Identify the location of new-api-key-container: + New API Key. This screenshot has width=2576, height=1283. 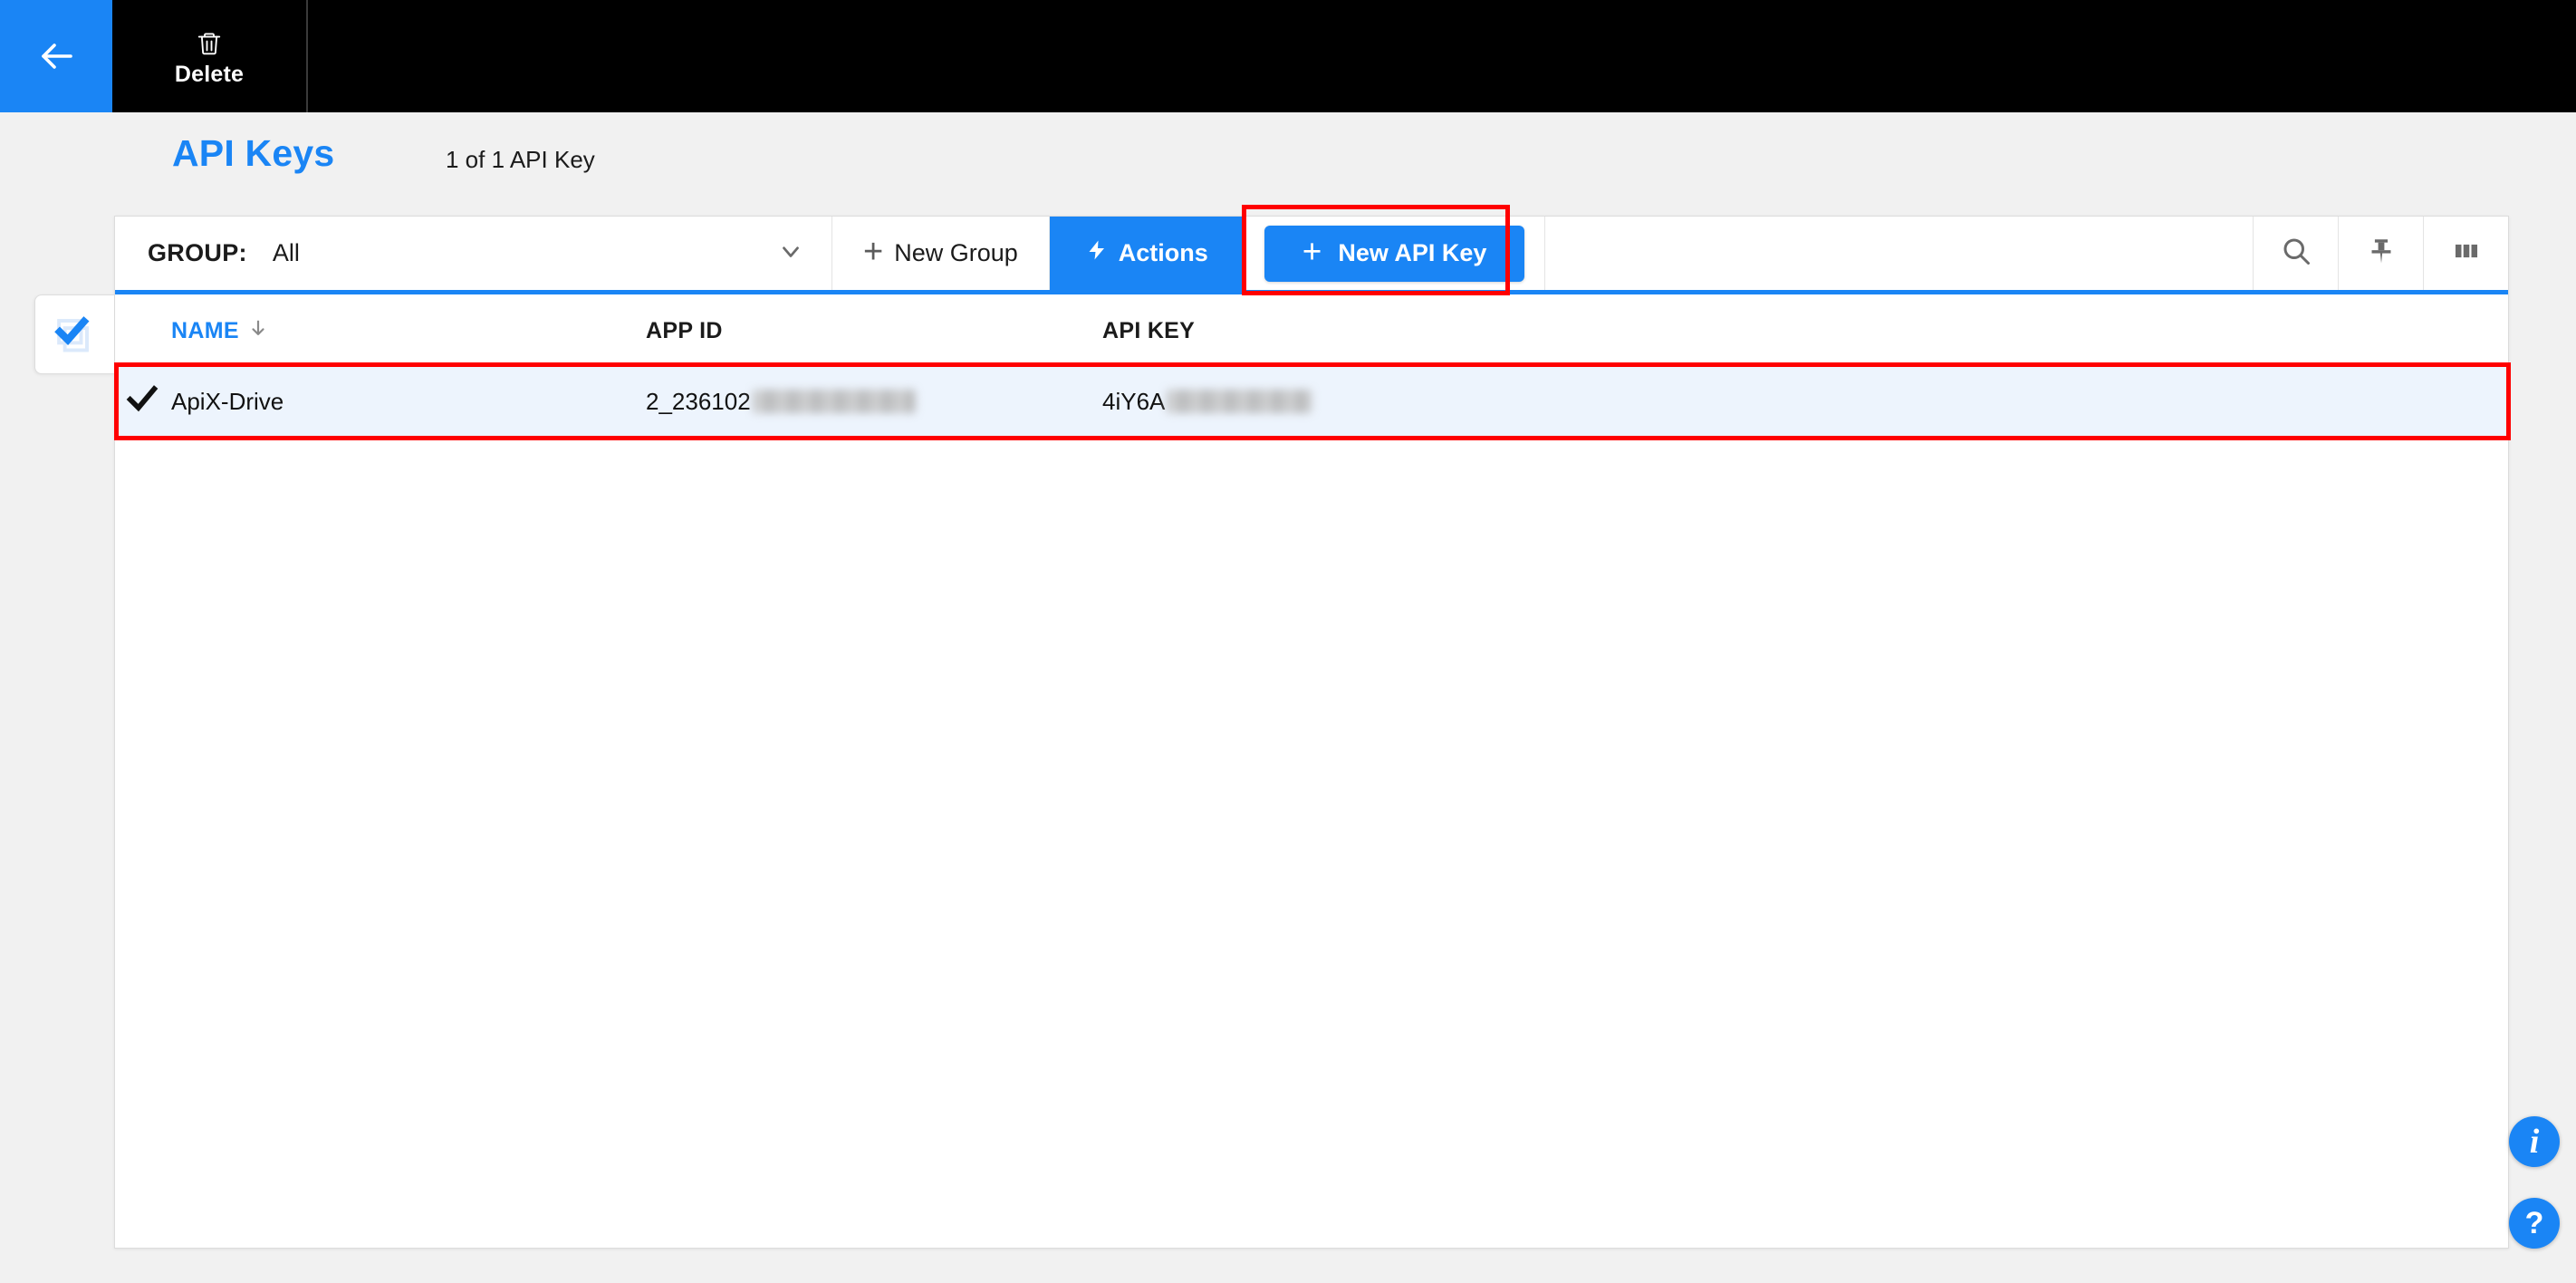
(1395, 253).